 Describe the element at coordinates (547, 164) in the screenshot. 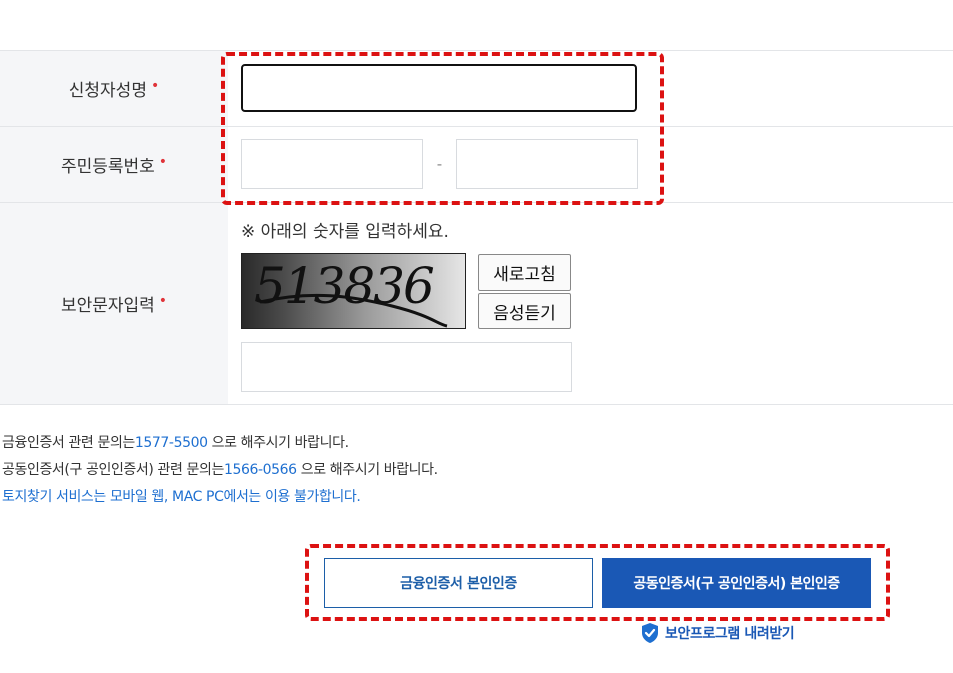

I see `ssn-back-input` at that location.